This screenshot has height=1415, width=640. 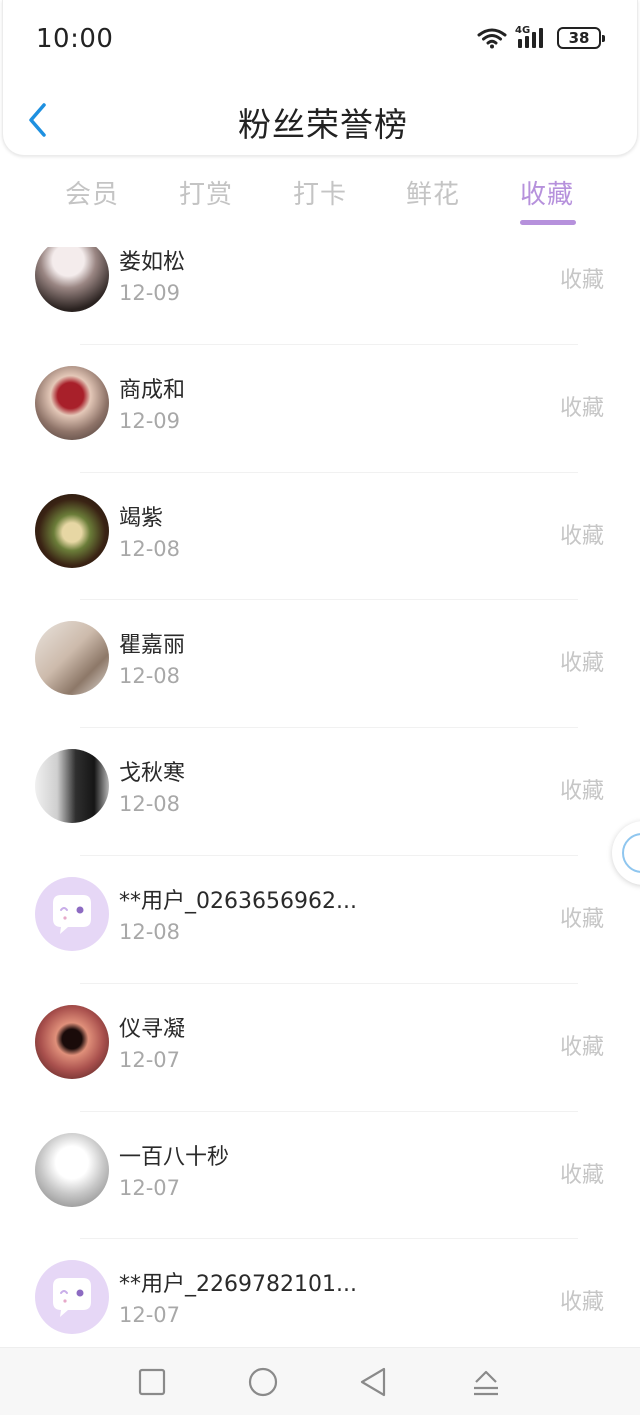 What do you see at coordinates (92, 192) in the screenshot?
I see `tab-membership: 会员` at bounding box center [92, 192].